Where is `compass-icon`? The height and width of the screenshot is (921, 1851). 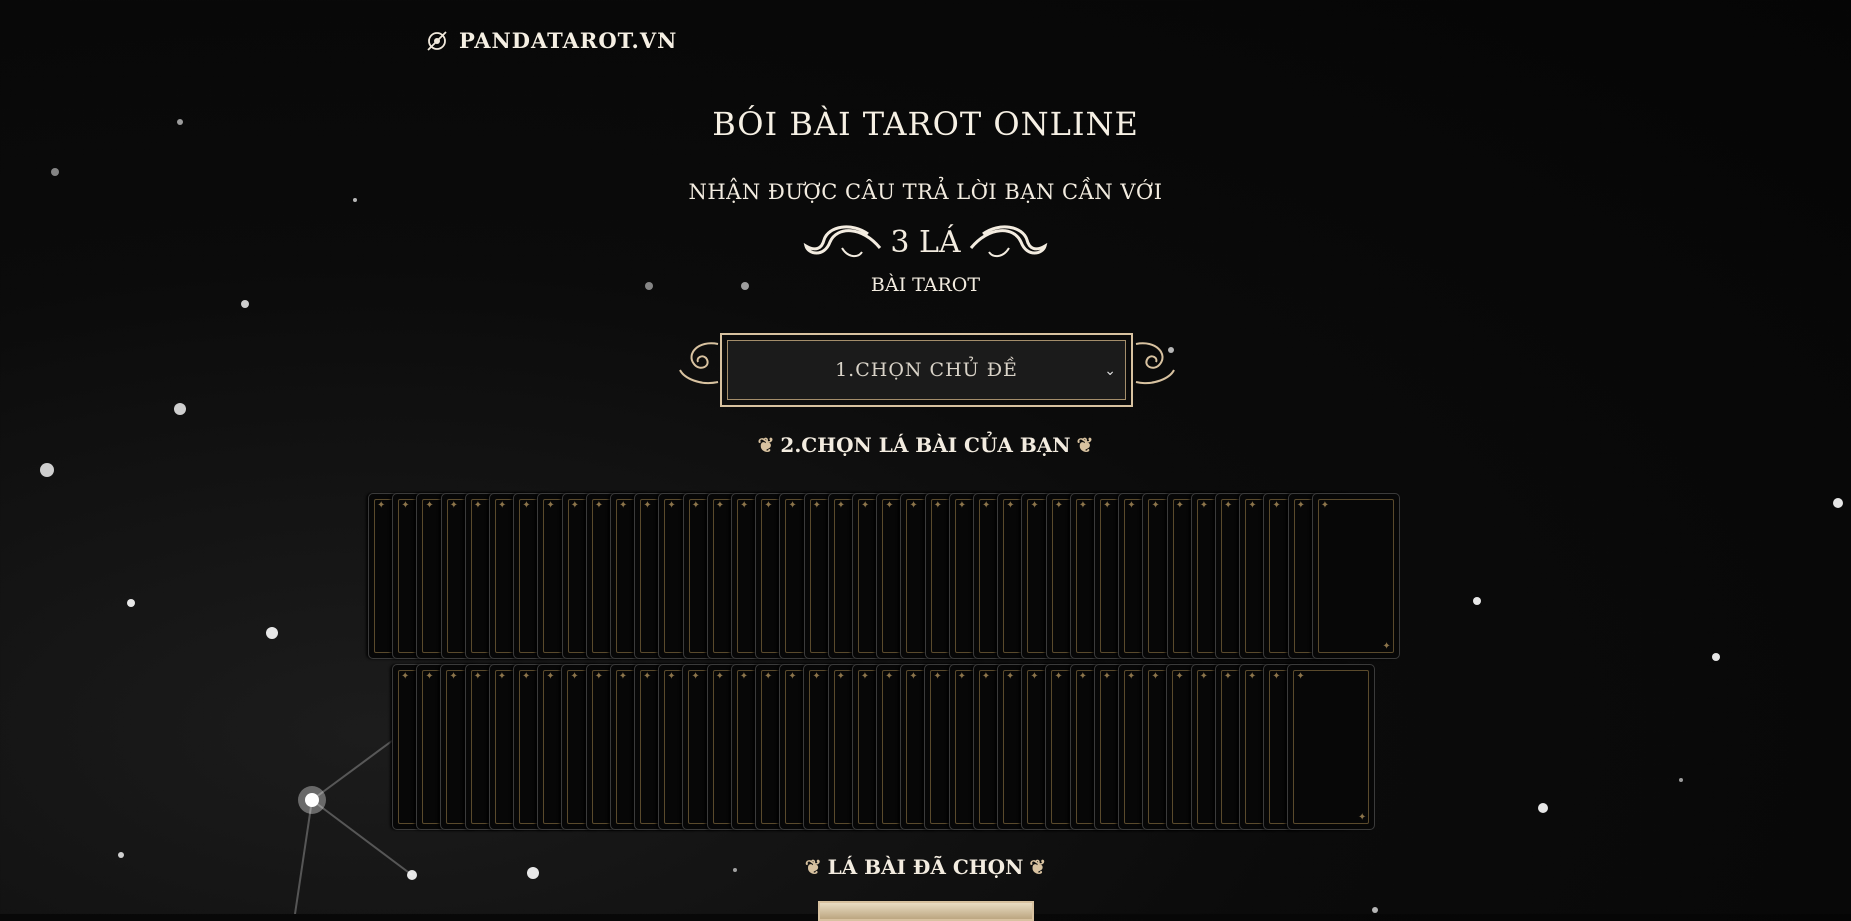 compass-icon is located at coordinates (437, 40).